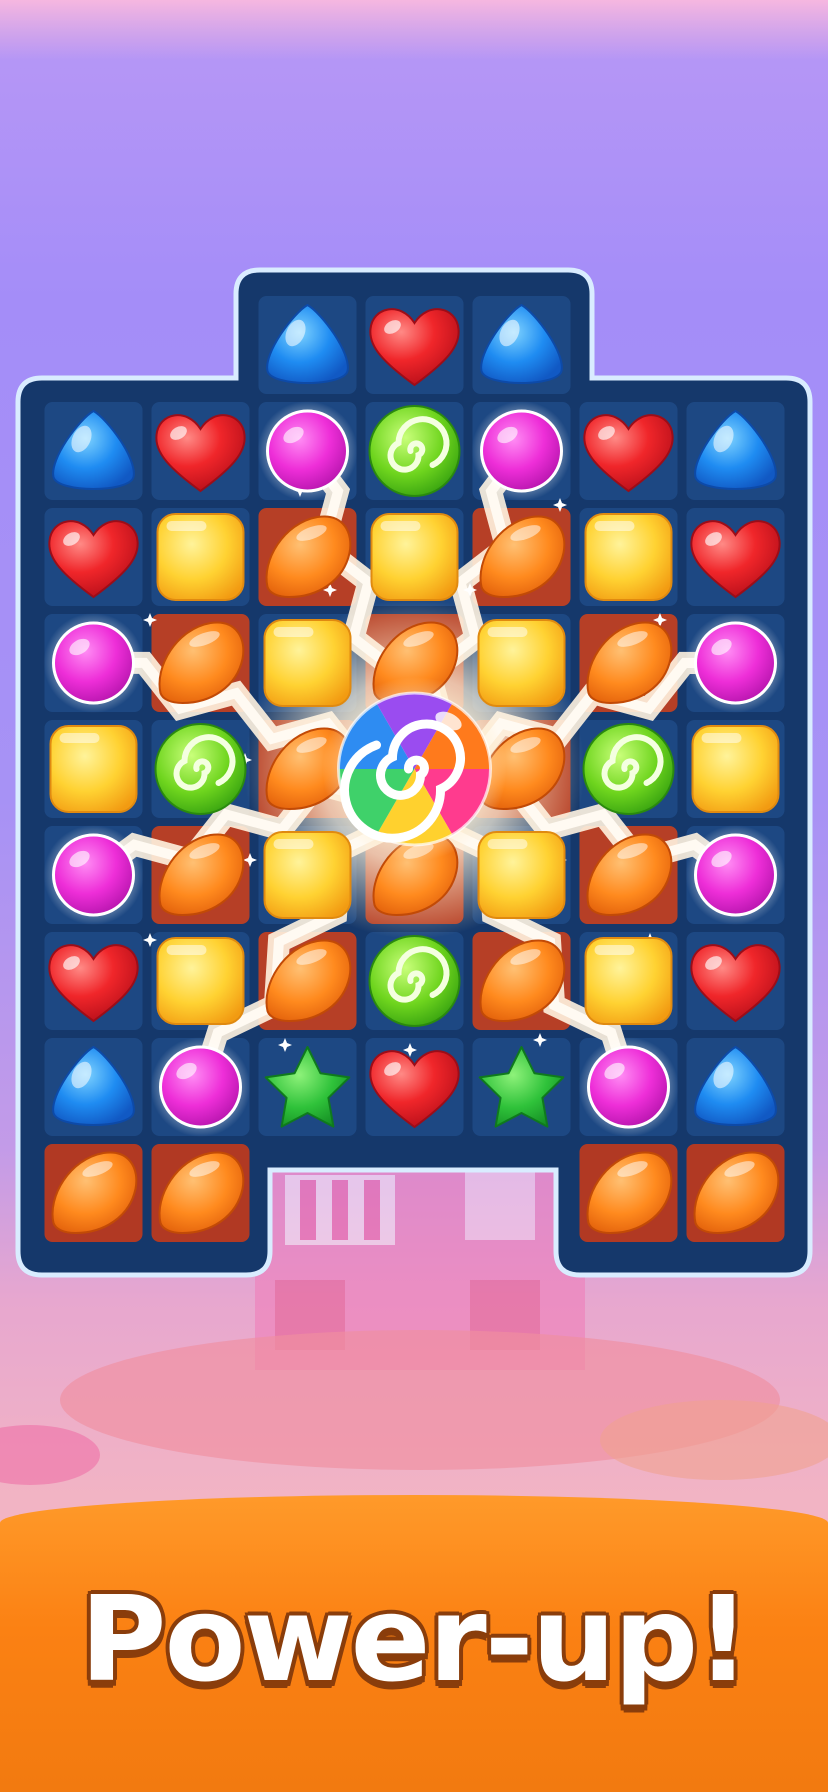 This screenshot has width=828, height=1792. I want to click on color-bomb-layer, so click(414, 769).